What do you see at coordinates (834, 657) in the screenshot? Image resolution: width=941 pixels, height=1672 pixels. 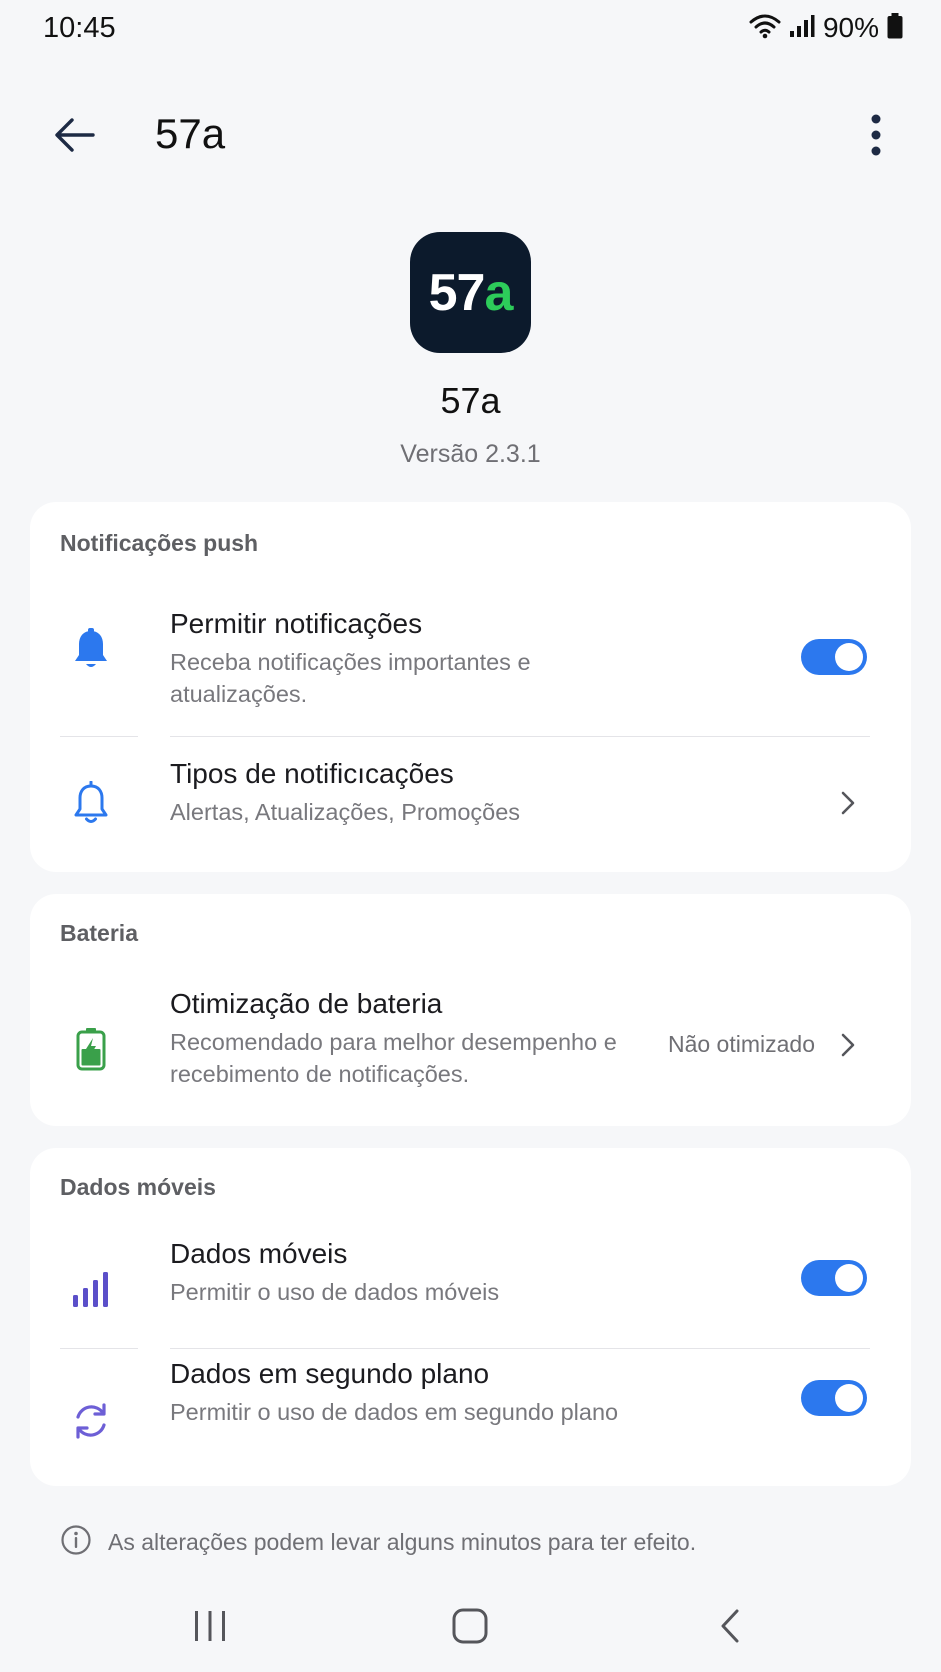 I see `allow-notifications-toggle` at bounding box center [834, 657].